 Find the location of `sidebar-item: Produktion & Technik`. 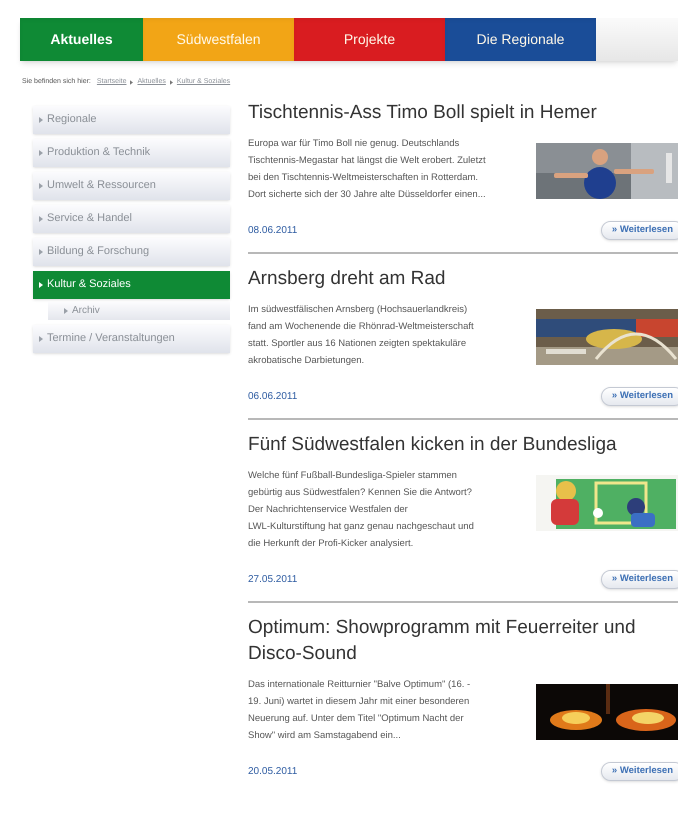

sidebar-item: Produktion & Technik is located at coordinates (131, 152).